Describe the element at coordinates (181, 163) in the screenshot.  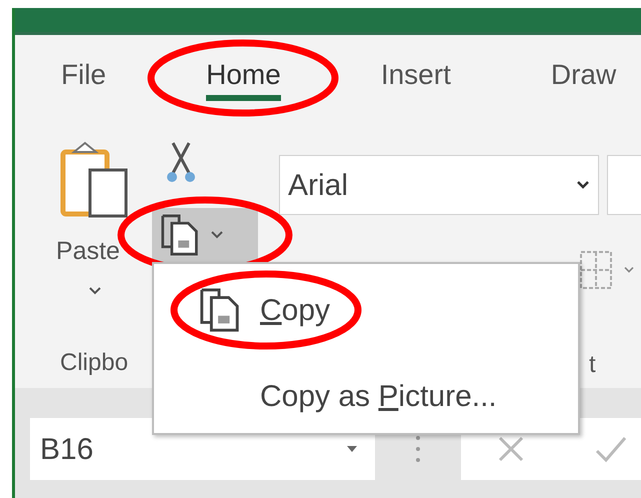
I see `scissors-icon` at that location.